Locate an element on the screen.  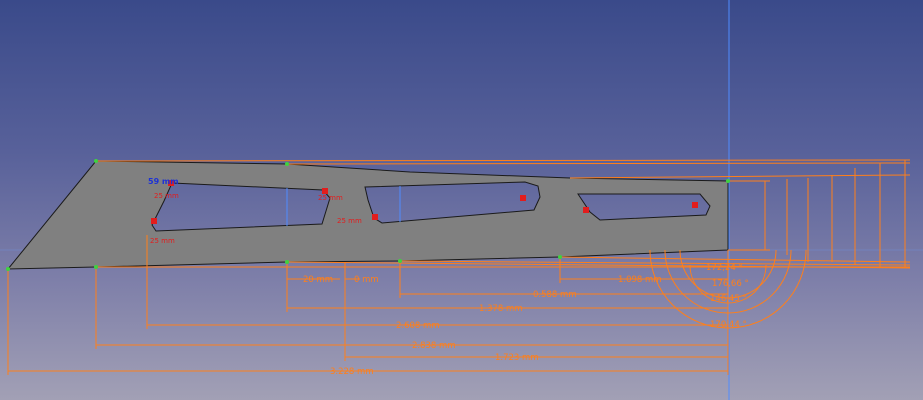
angle-dimension-4: 172,24 ° is located at coordinates (724, 268).